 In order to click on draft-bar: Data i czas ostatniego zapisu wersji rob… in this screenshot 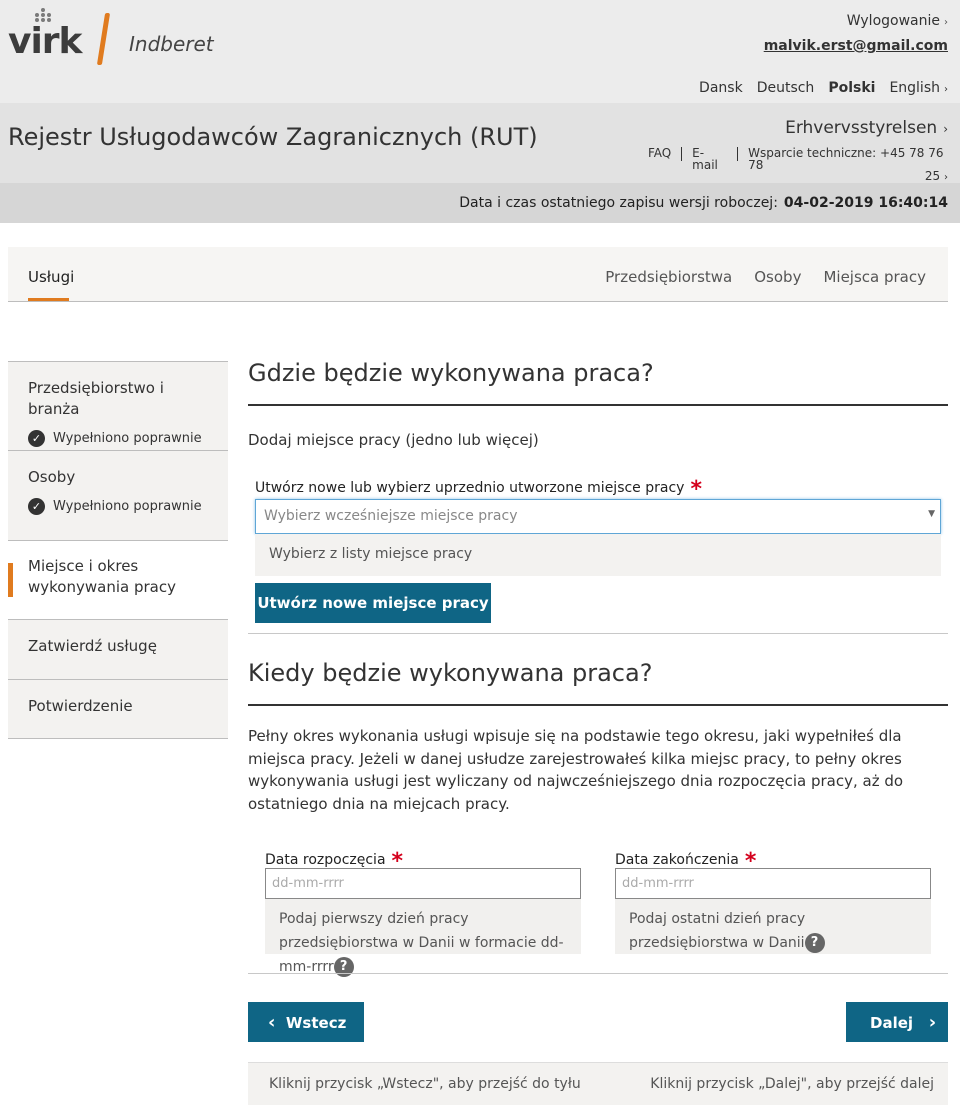, I will do `click(480, 203)`.